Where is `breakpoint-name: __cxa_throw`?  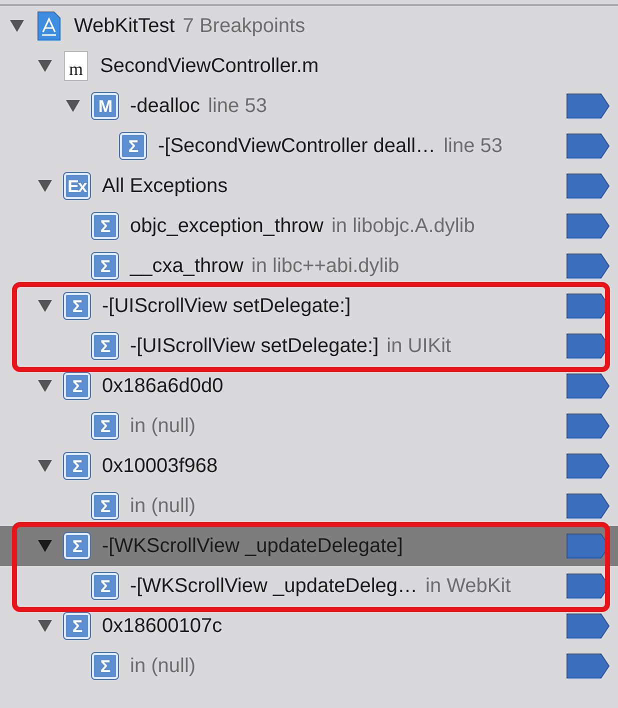 breakpoint-name: __cxa_throw is located at coordinates (187, 266).